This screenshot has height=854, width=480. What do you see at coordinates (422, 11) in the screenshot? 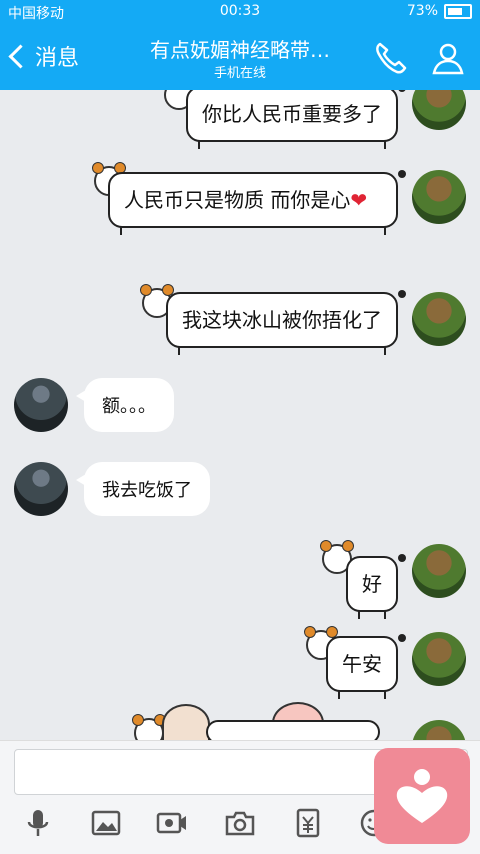
I see `battery-percent: 73%` at bounding box center [422, 11].